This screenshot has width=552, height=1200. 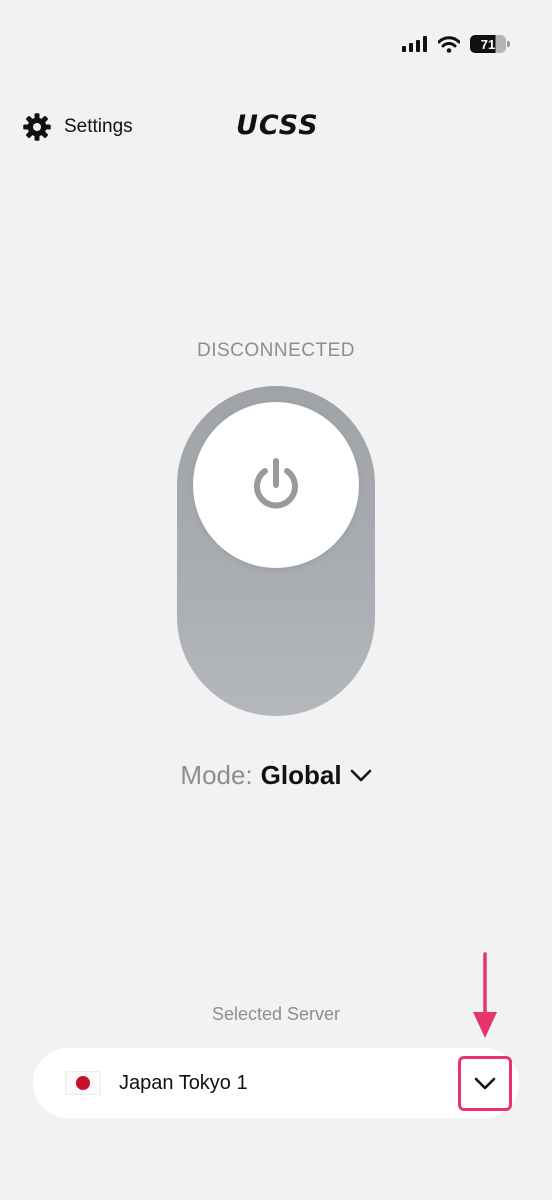 I want to click on mode-label: Mode:, so click(x=216, y=775).